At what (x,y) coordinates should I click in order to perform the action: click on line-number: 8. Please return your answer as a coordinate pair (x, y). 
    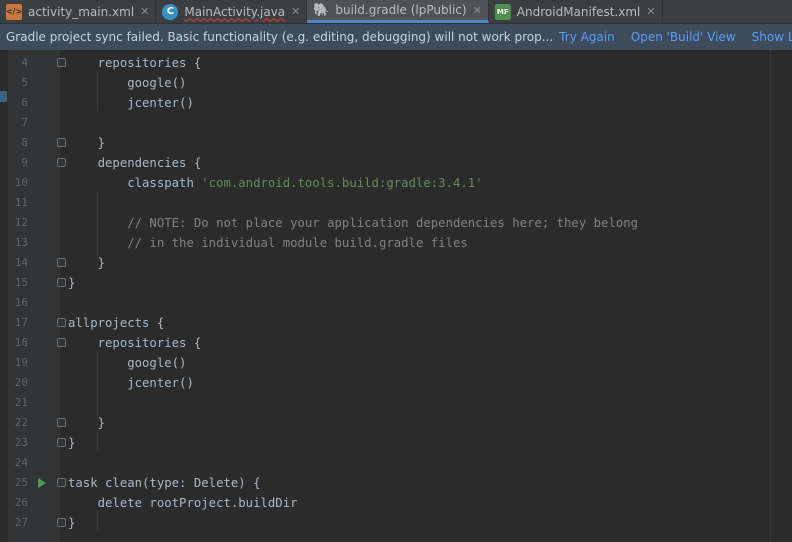
    Looking at the image, I should click on (24, 142).